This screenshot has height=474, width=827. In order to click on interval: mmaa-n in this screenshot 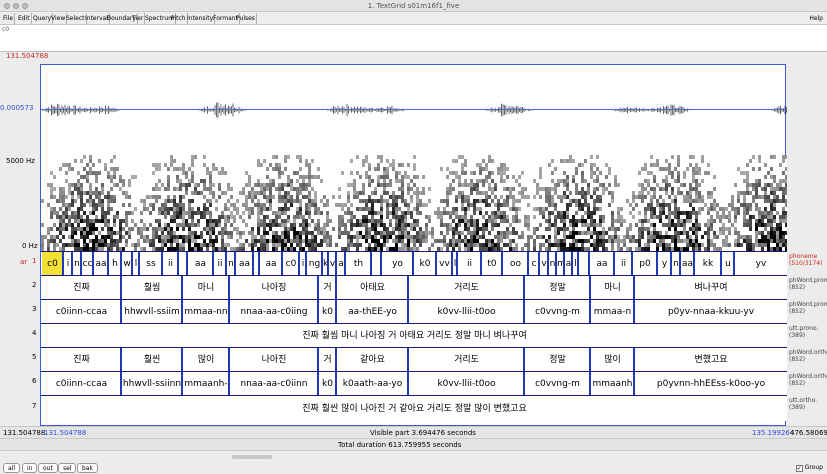, I will do `click(612, 311)`.